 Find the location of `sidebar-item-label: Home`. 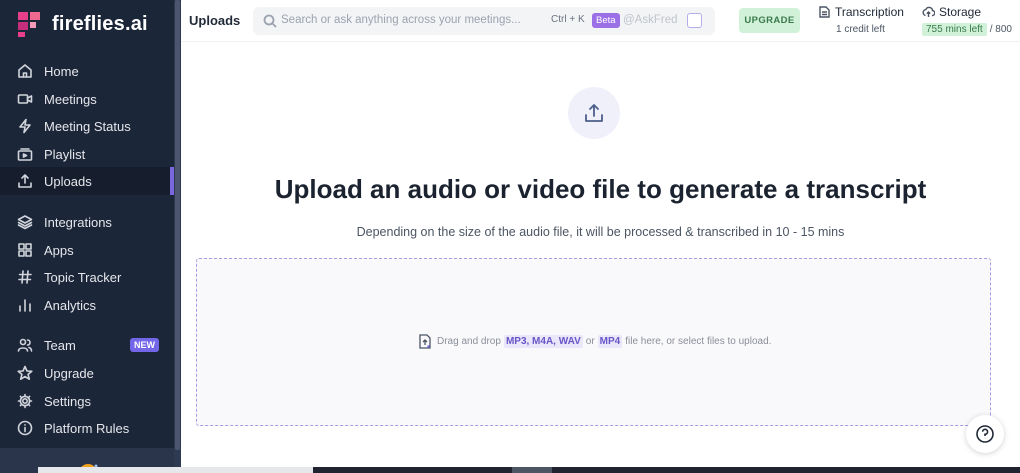

sidebar-item-label: Home is located at coordinates (61, 71).